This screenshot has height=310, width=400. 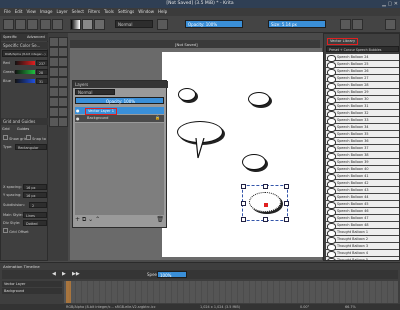 I want to click on preset-item: Speech Balloon 48, so click(x=362, y=226).